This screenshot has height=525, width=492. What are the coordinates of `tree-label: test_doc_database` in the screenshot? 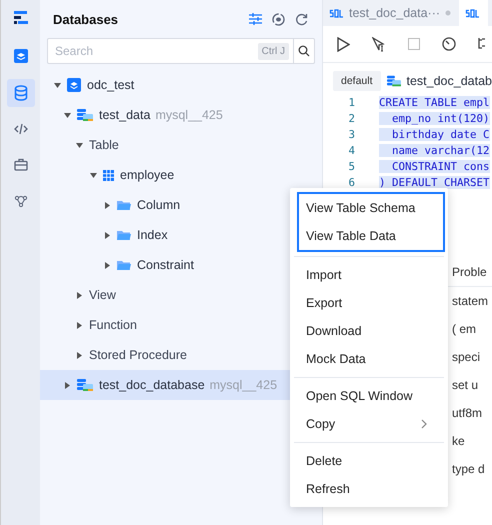 It's located at (152, 385).